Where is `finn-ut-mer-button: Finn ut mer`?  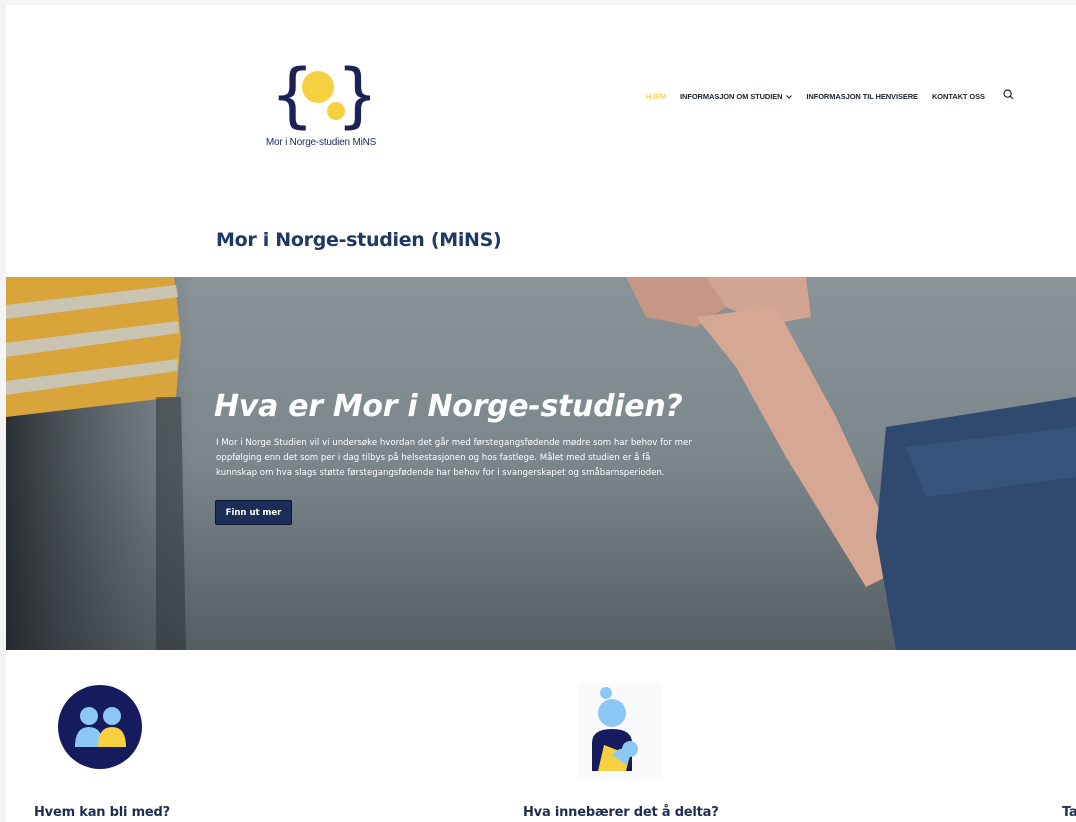 finn-ut-mer-button: Finn ut mer is located at coordinates (253, 512).